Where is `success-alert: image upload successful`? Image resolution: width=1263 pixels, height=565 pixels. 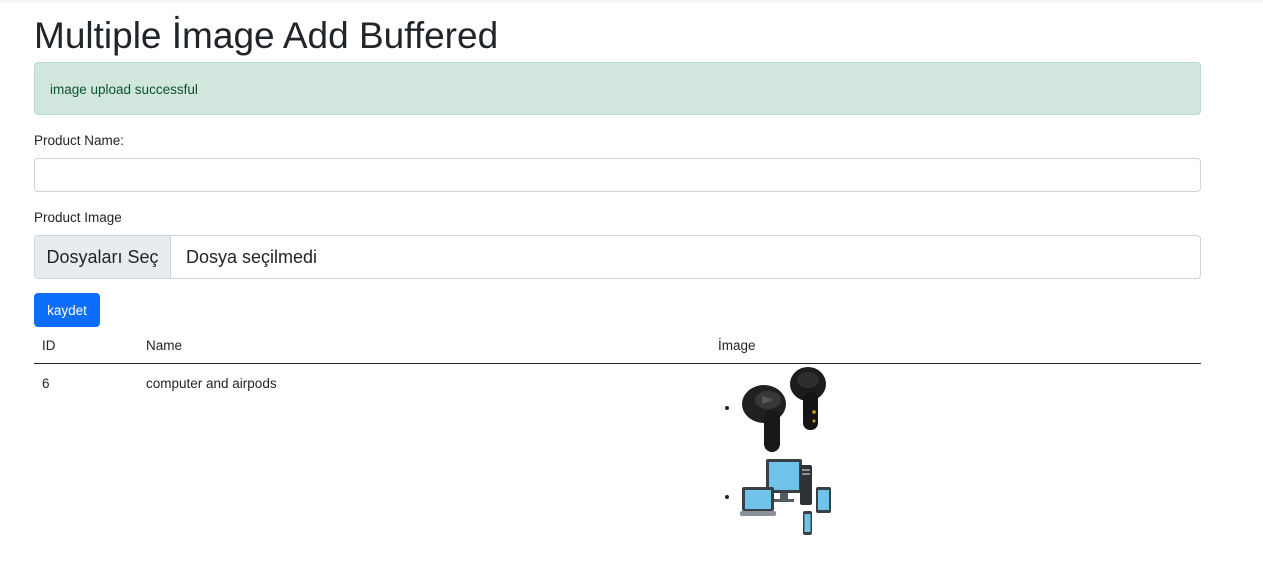
success-alert: image upload successful is located at coordinates (617, 88).